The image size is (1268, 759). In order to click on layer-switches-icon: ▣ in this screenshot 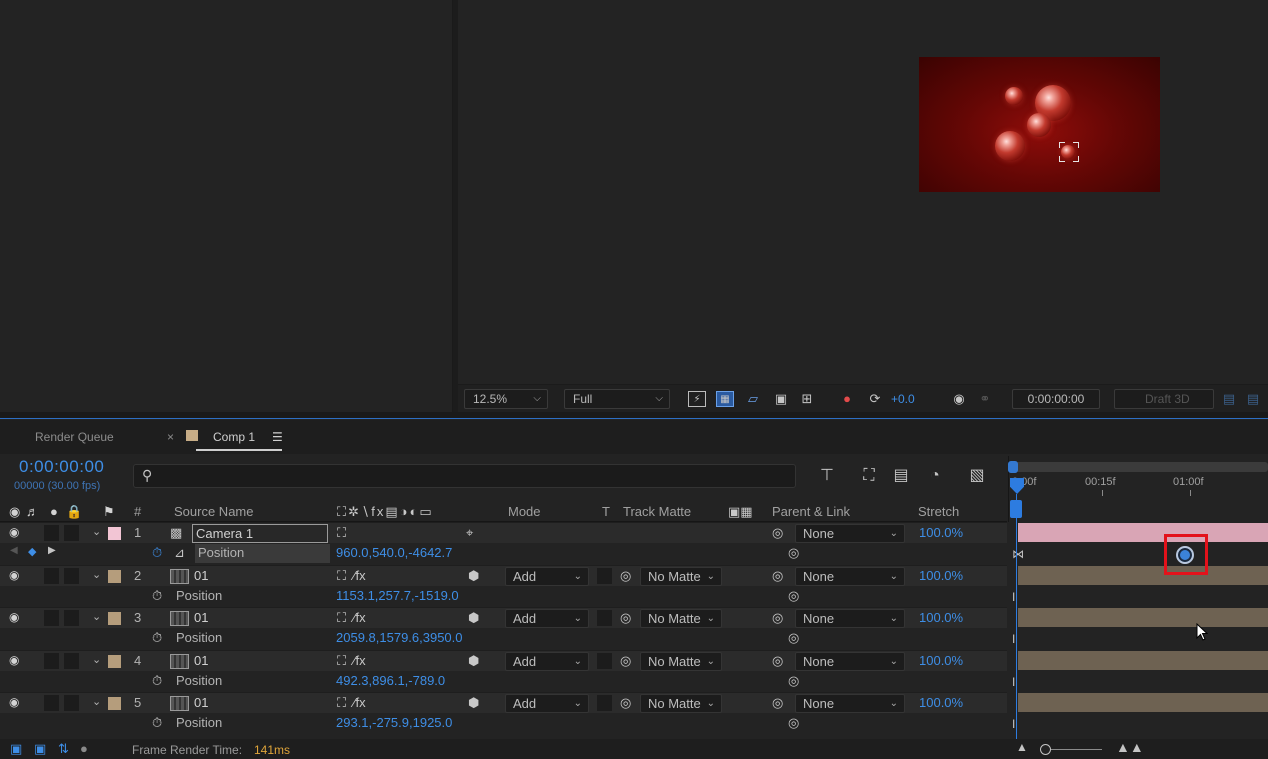, I will do `click(16, 749)`.